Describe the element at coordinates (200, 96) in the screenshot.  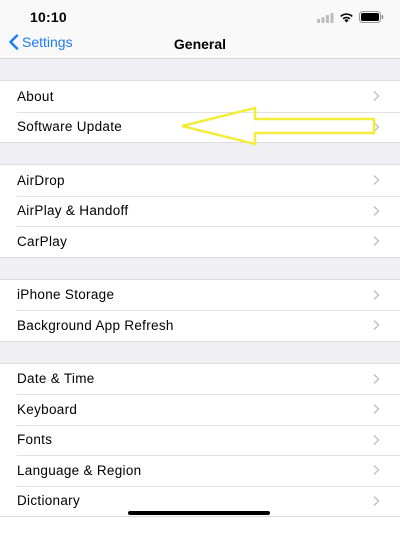
I see `list-item-about: About` at that location.